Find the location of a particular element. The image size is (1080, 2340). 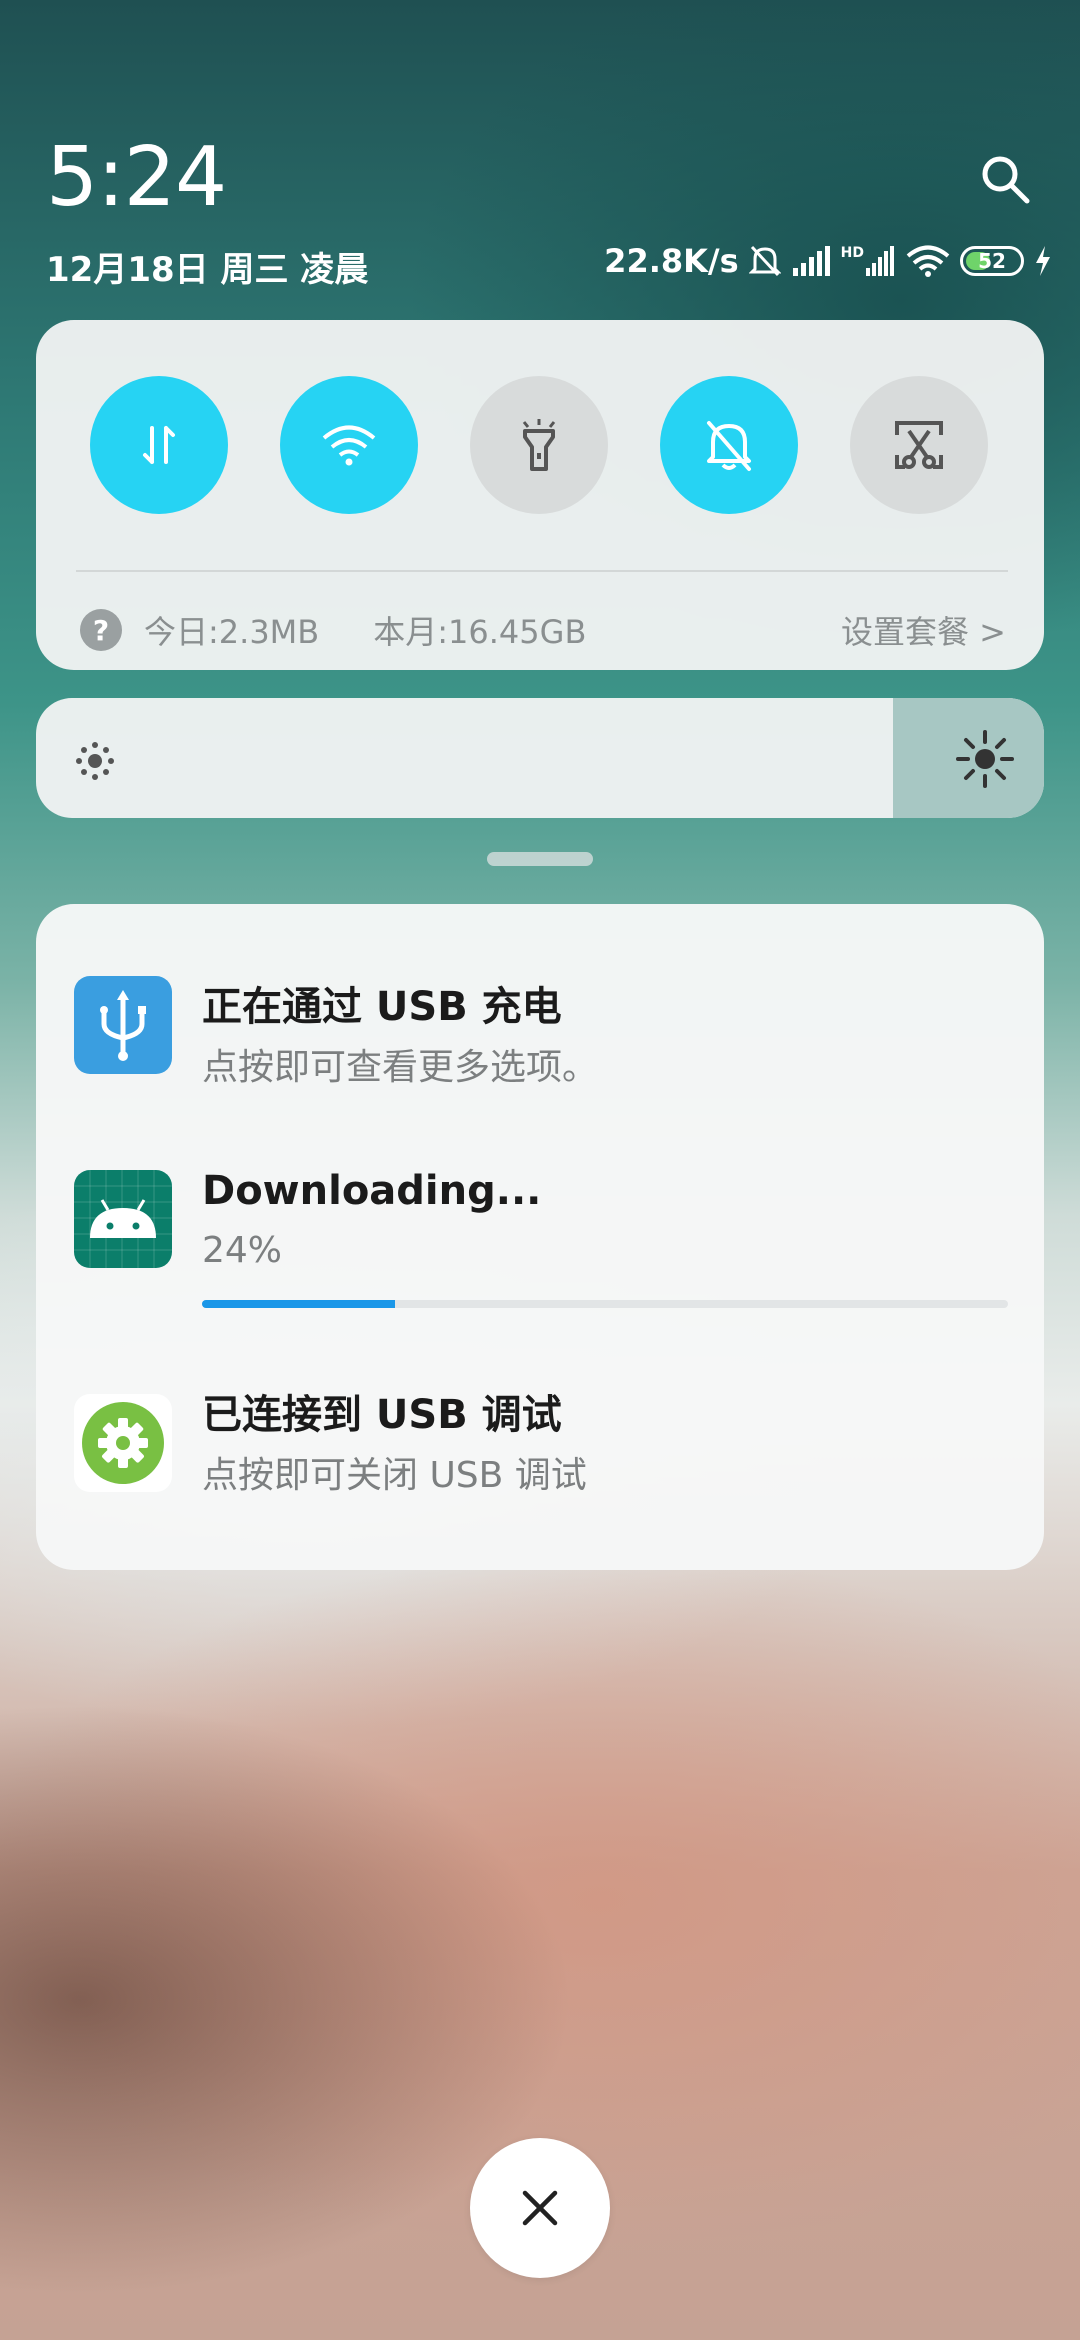

panel-drag-handle is located at coordinates (540, 859).